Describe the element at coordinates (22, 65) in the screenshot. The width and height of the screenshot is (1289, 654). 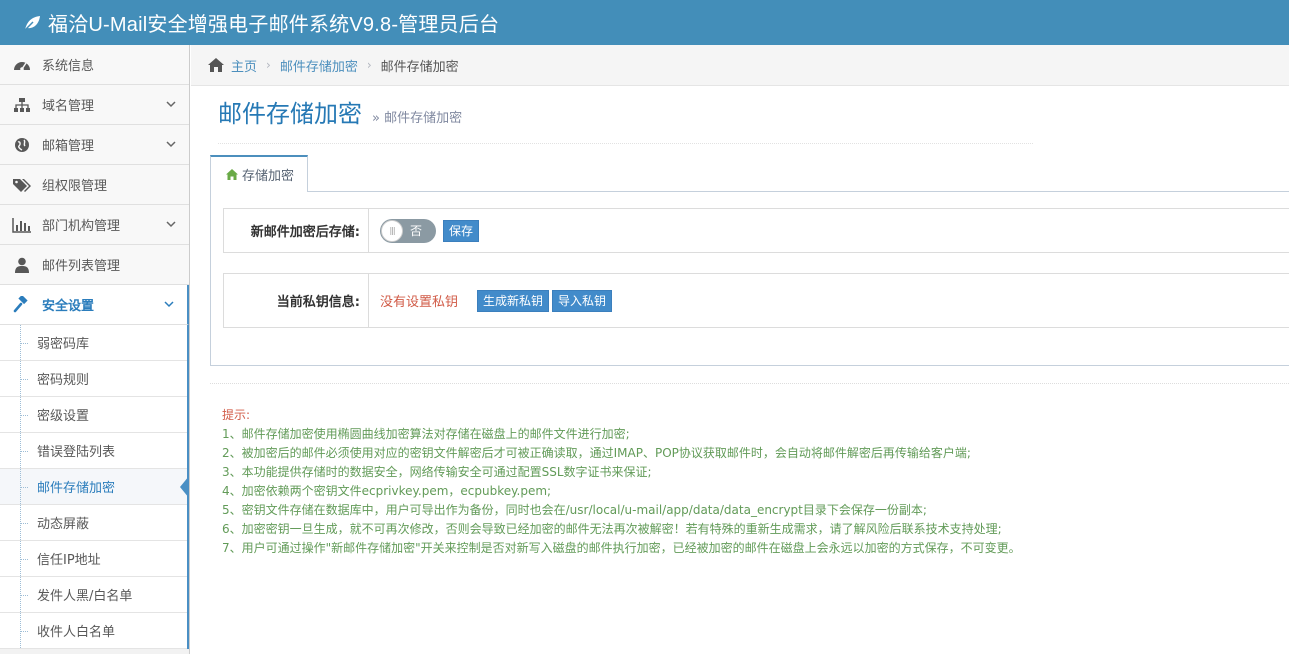
I see `dashboard-icon` at that location.